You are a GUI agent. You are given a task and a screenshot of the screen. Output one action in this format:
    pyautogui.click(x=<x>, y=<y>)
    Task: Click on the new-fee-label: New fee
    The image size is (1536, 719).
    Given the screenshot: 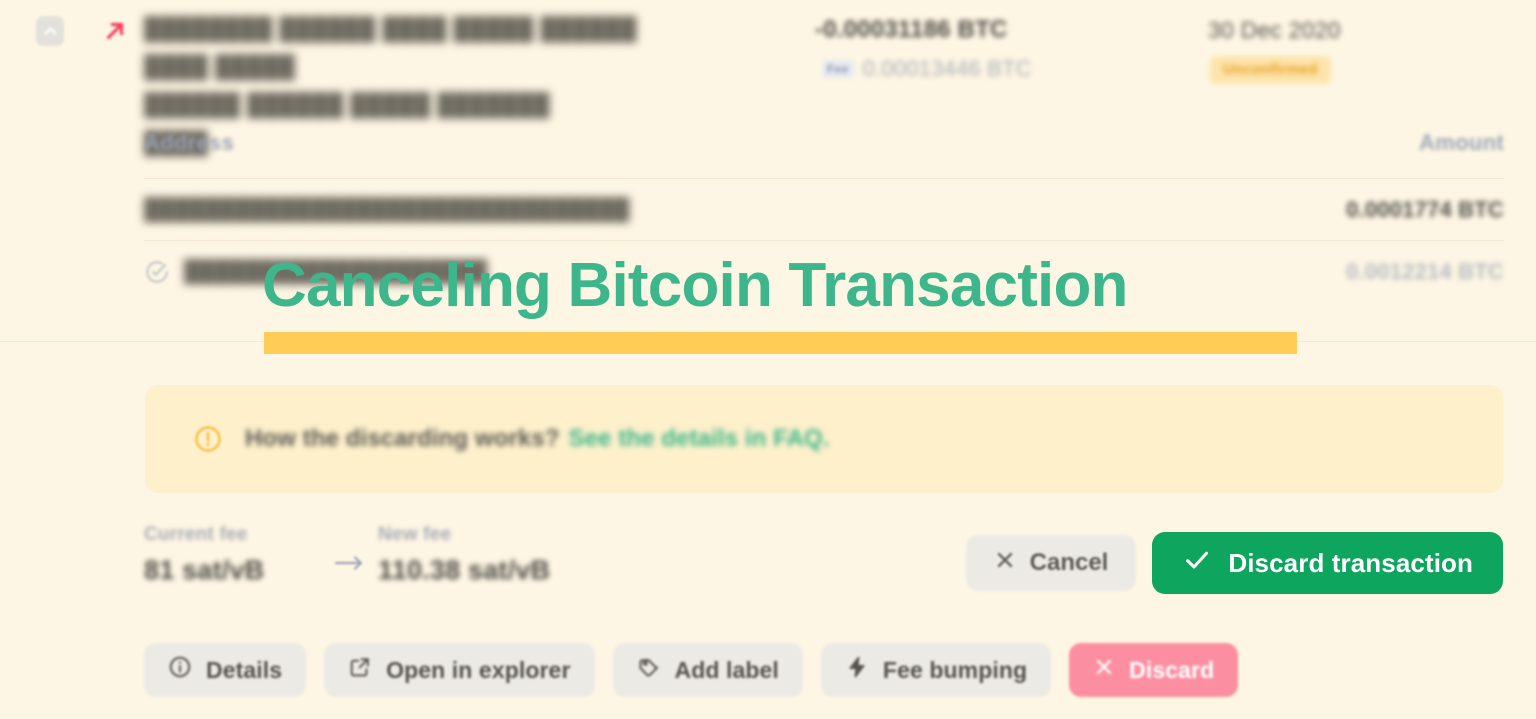 What is the action you would take?
    pyautogui.click(x=415, y=534)
    